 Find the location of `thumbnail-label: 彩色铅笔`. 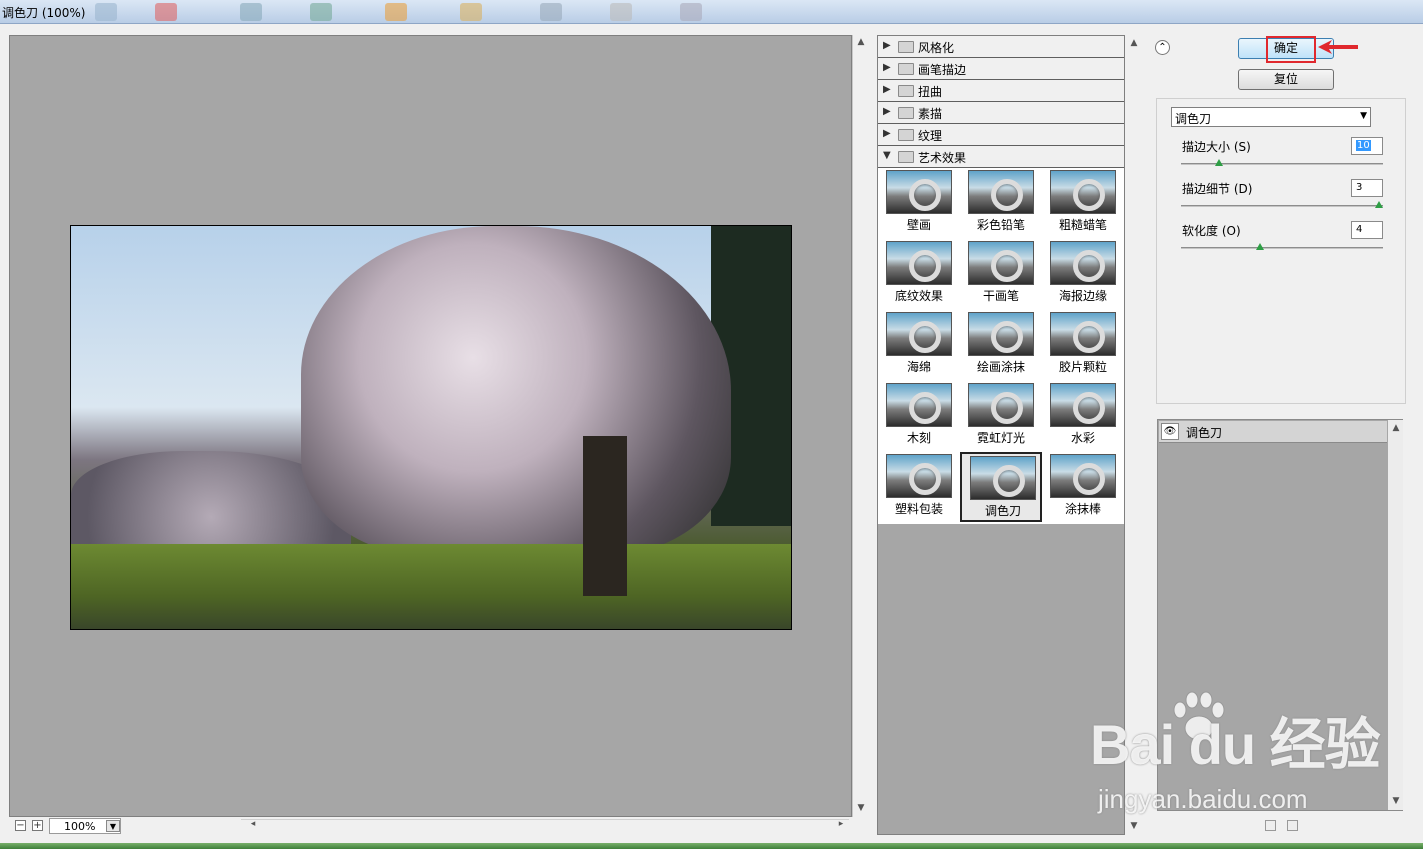

thumbnail-label: 彩色铅笔 is located at coordinates (1000, 225).